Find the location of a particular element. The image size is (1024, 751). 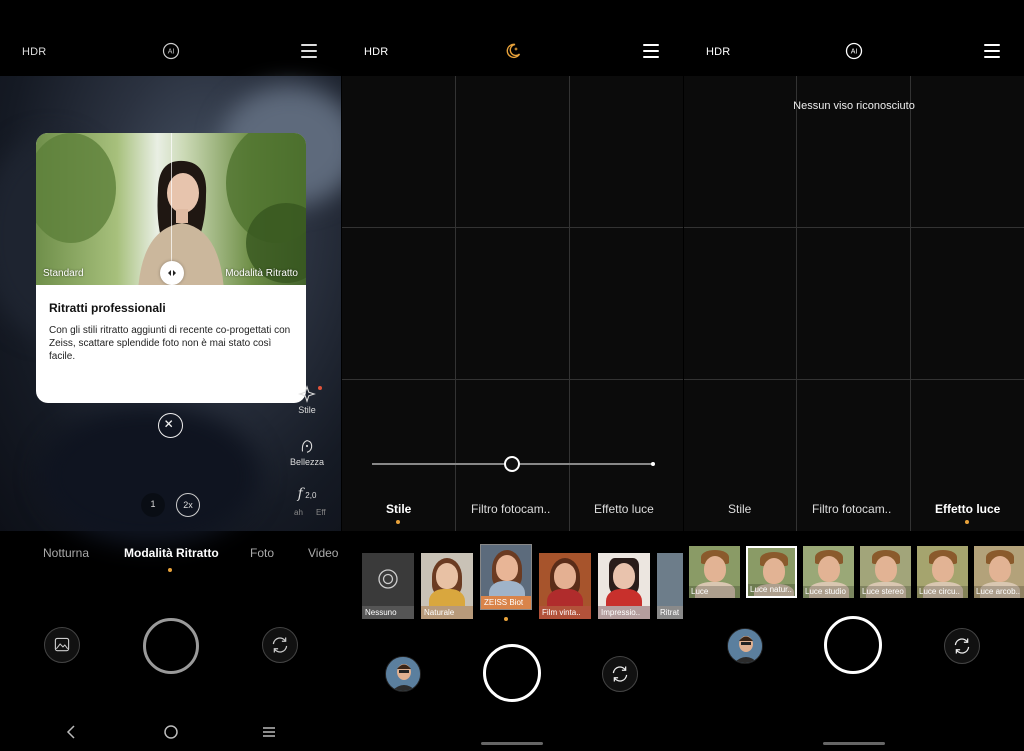

arrows-horizontal-icon is located at coordinates (172, 273).